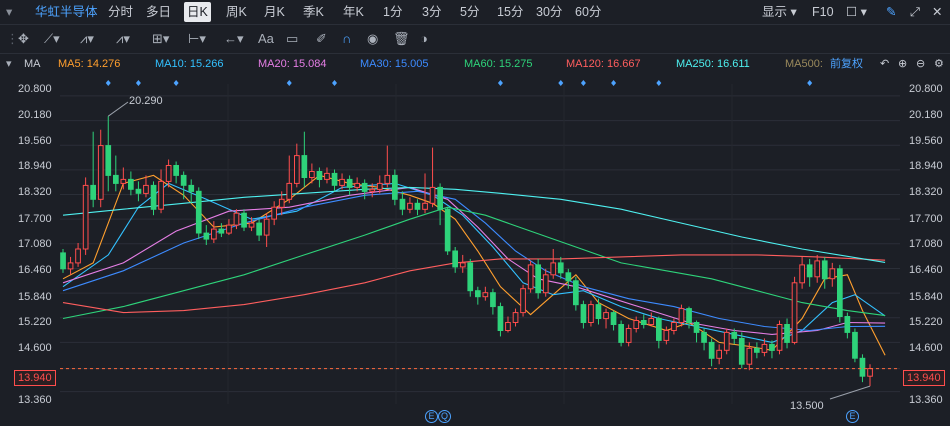 This screenshot has width=950, height=426. Describe the element at coordinates (588, 12) in the screenshot. I see `period-tab-60min: 60分` at that location.